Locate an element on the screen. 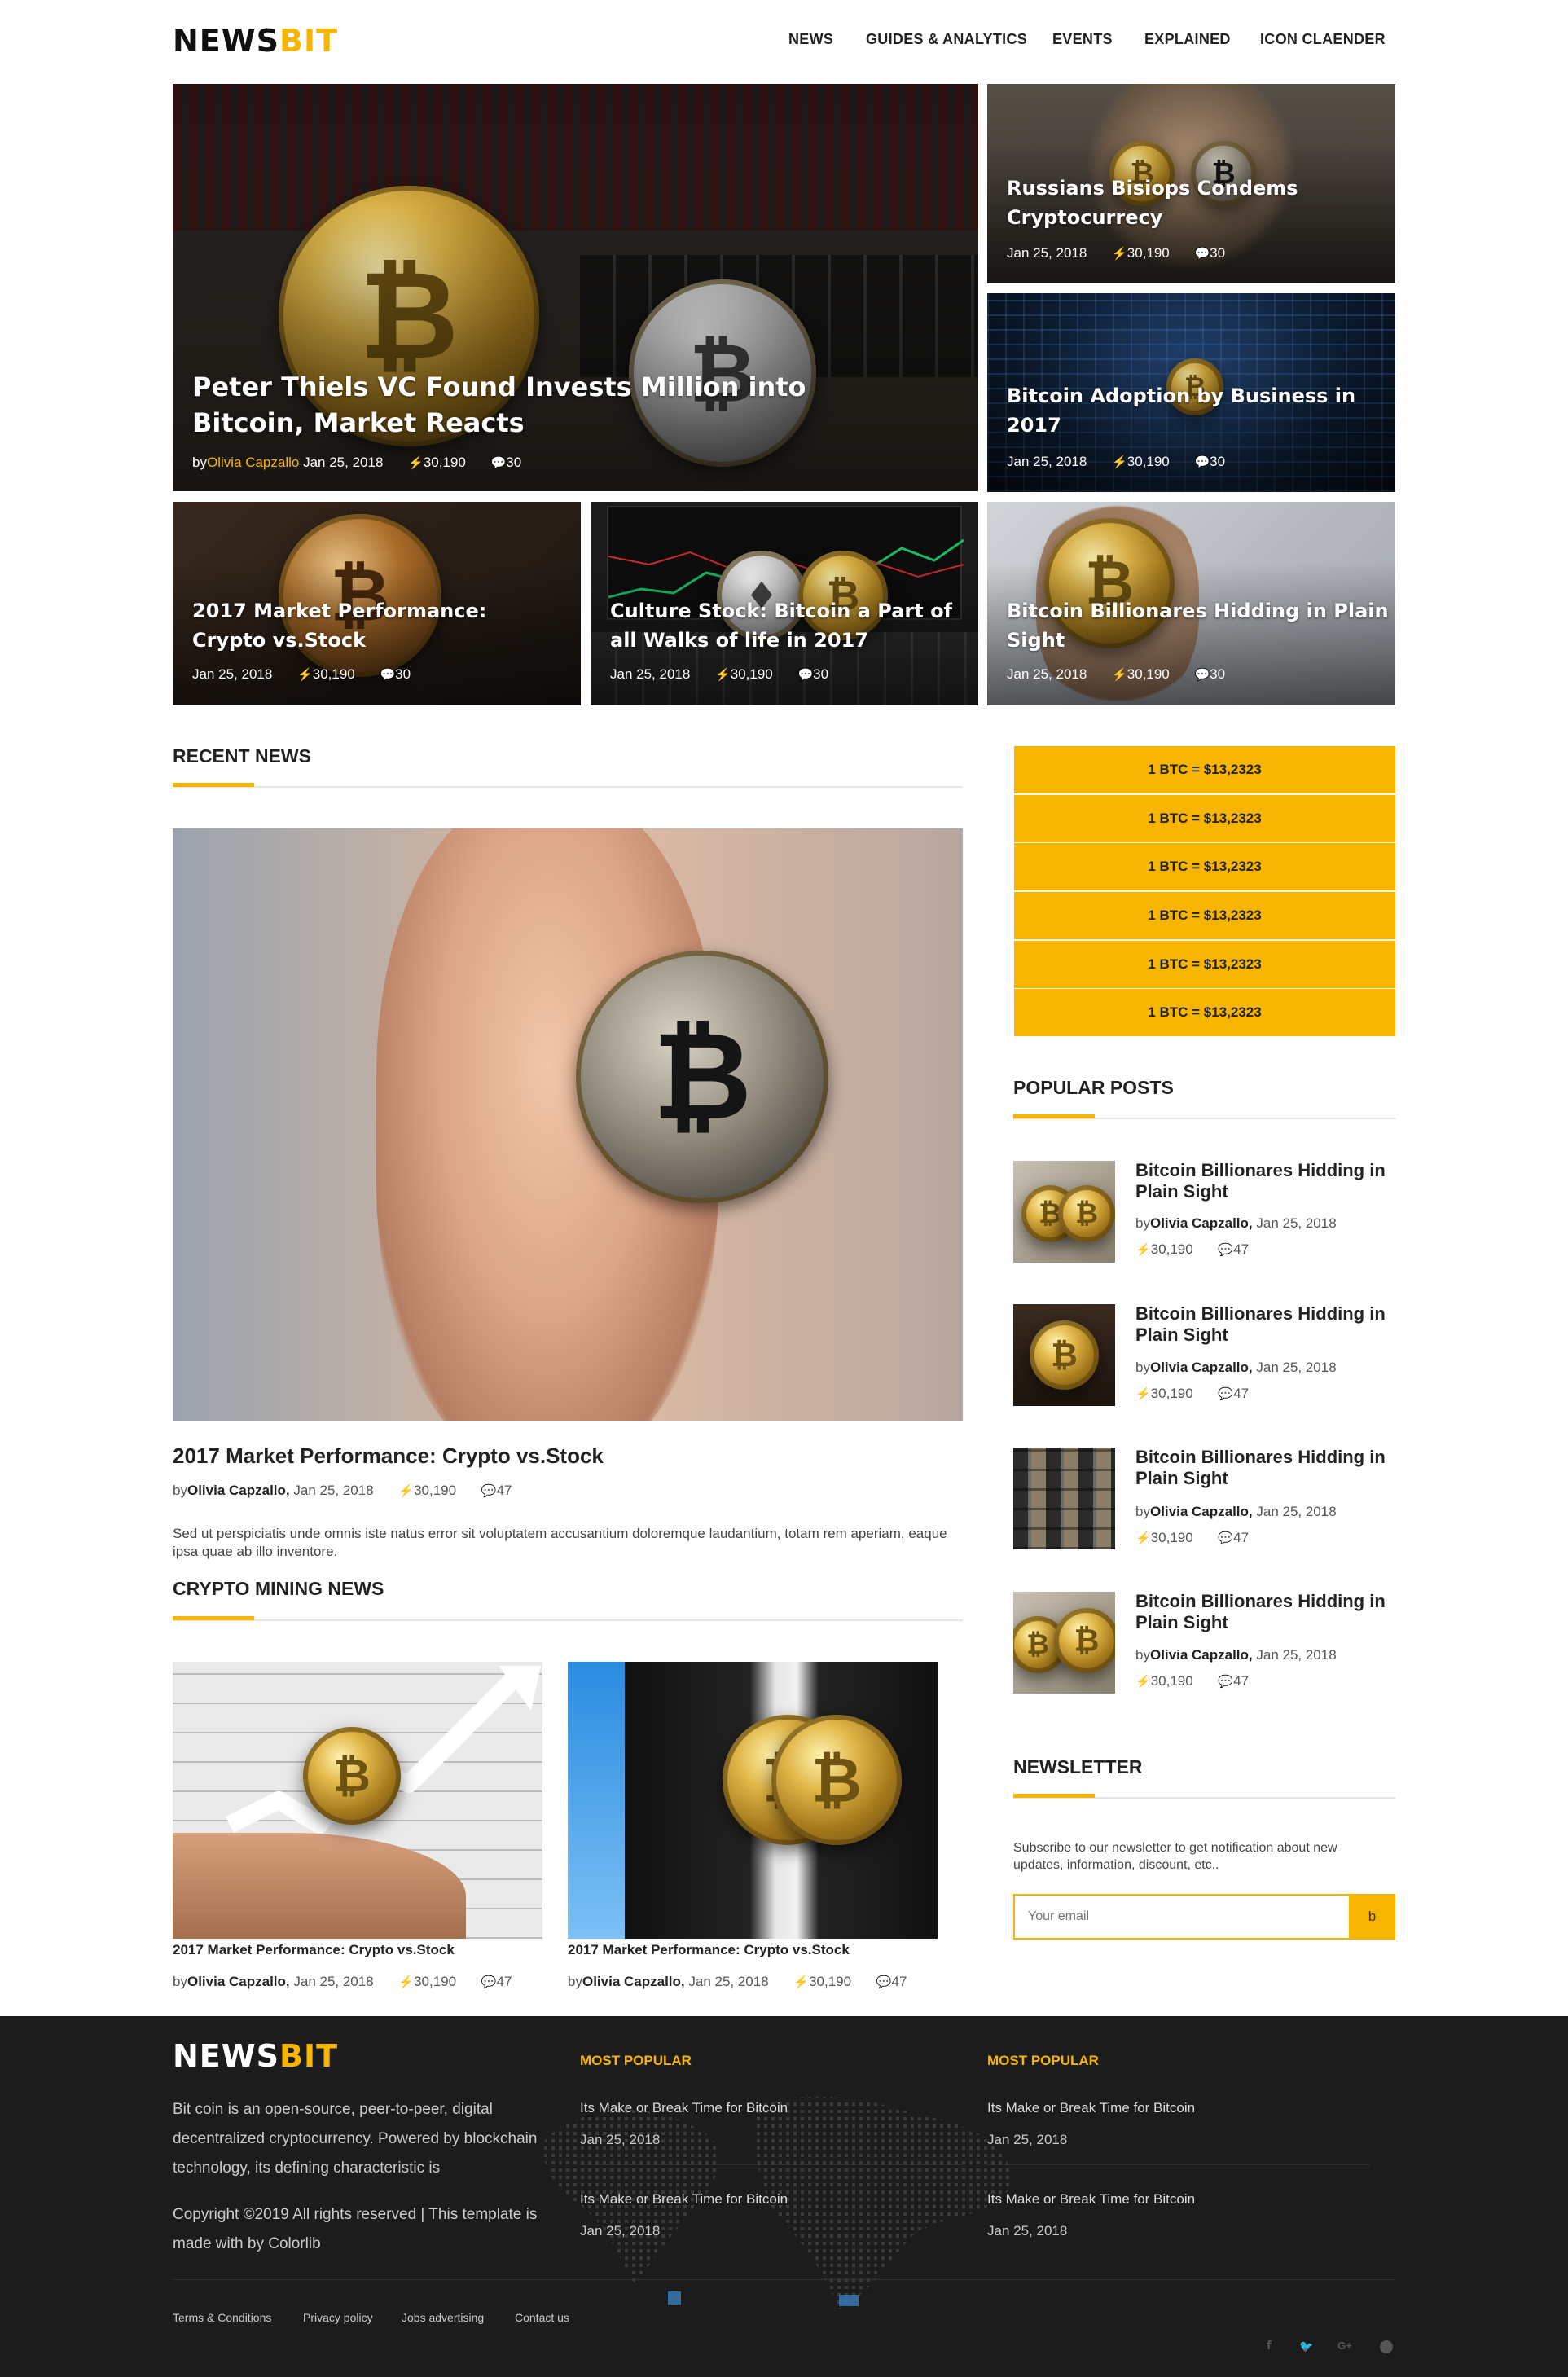  hero-side-meta-2: Jan 25, 2018 ⚡30,190 💬30 is located at coordinates (1116, 462).